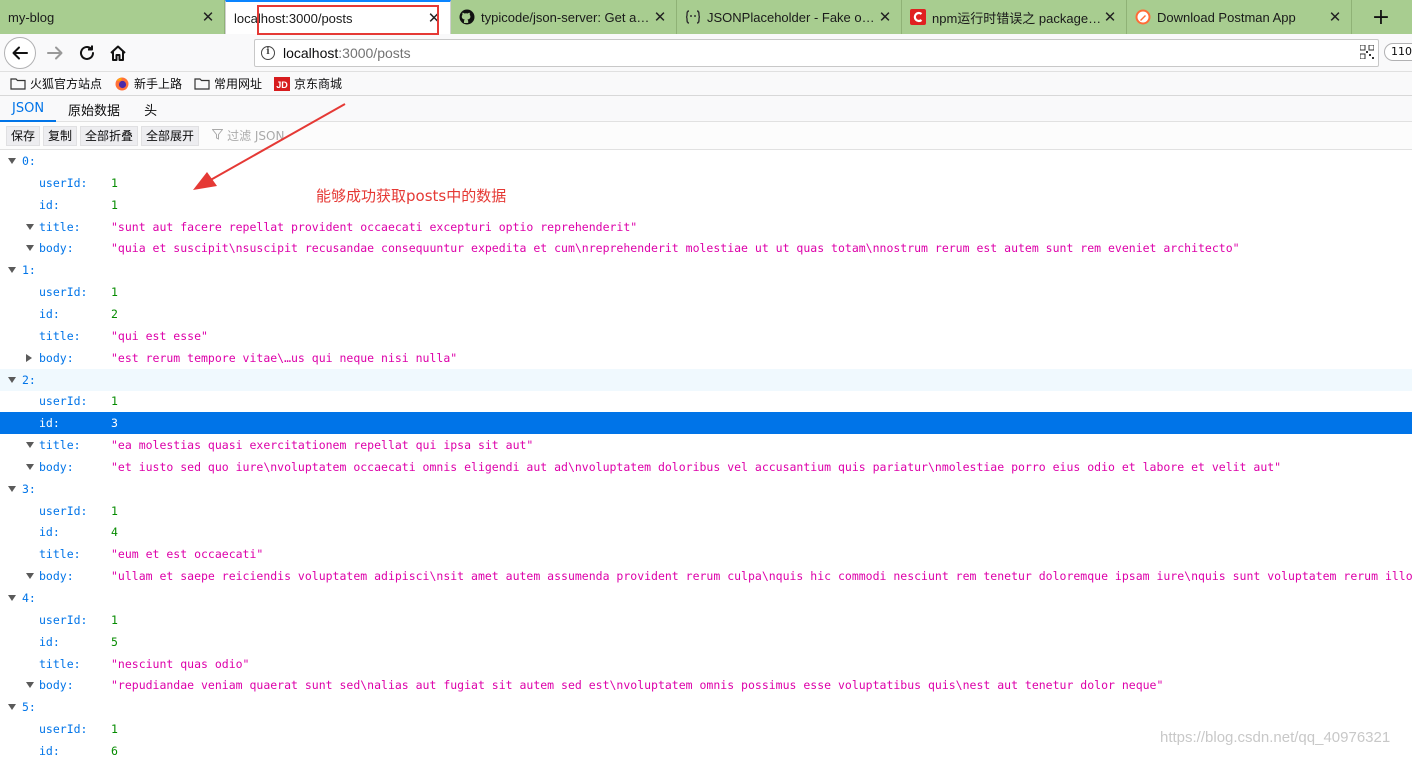  Describe the element at coordinates (706, 314) in the screenshot. I see `tree-row: id: 2` at that location.